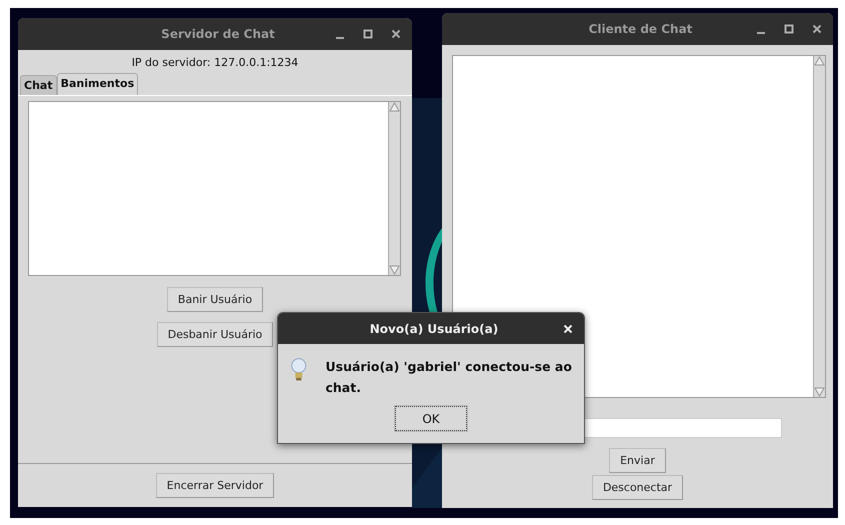 The image size is (845, 525). I want to click on button: Banir Usuário, so click(215, 299).